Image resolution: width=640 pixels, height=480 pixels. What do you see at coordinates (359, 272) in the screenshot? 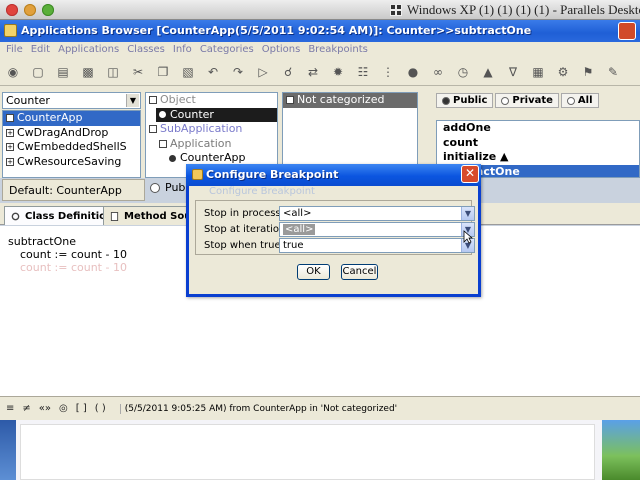
I see `cancel-button: Cancel` at bounding box center [359, 272].